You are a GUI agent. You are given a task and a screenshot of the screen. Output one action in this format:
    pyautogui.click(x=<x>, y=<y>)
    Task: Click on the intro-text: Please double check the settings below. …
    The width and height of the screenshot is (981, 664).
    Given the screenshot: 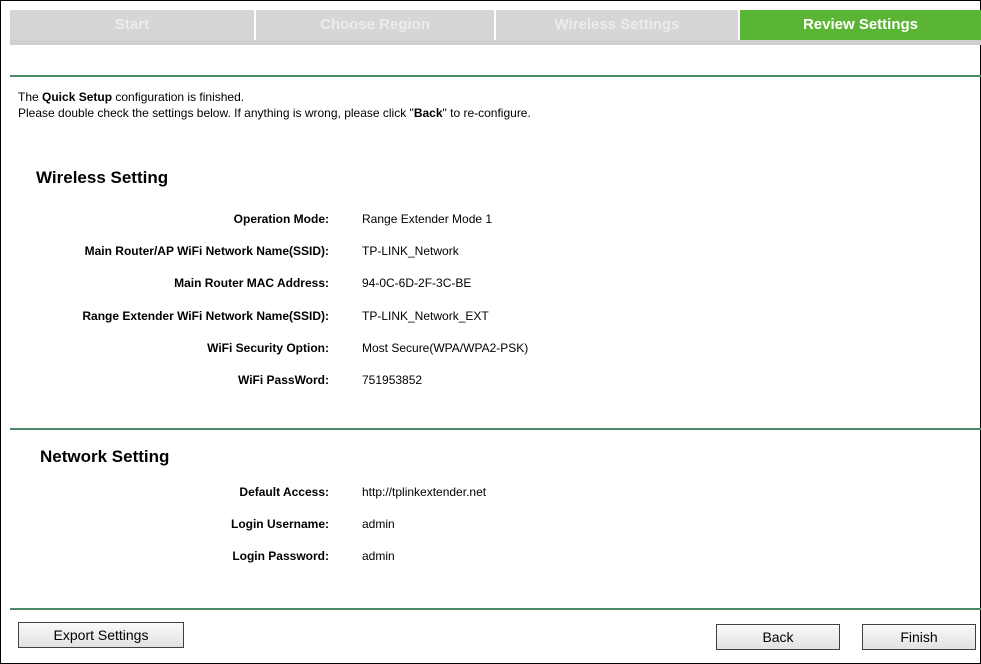 What is the action you would take?
    pyautogui.click(x=216, y=113)
    